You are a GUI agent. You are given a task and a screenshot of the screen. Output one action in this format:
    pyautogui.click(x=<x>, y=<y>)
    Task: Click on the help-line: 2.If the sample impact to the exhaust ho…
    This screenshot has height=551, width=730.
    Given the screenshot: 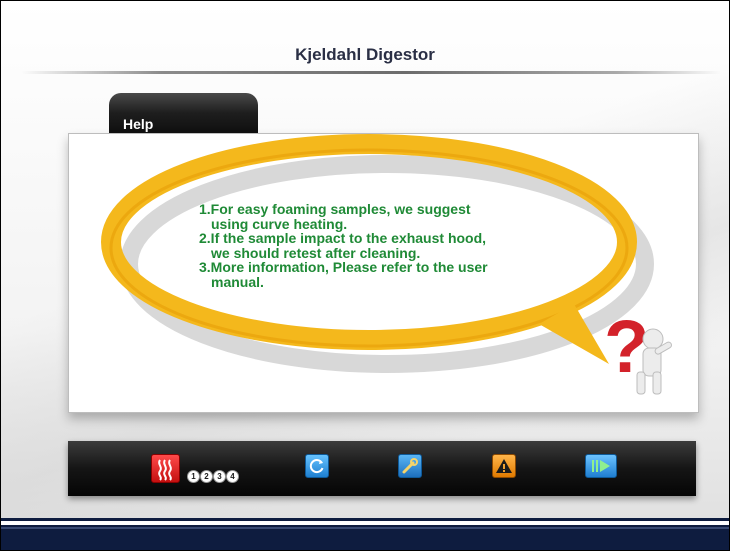 What is the action you would take?
    pyautogui.click(x=343, y=238)
    